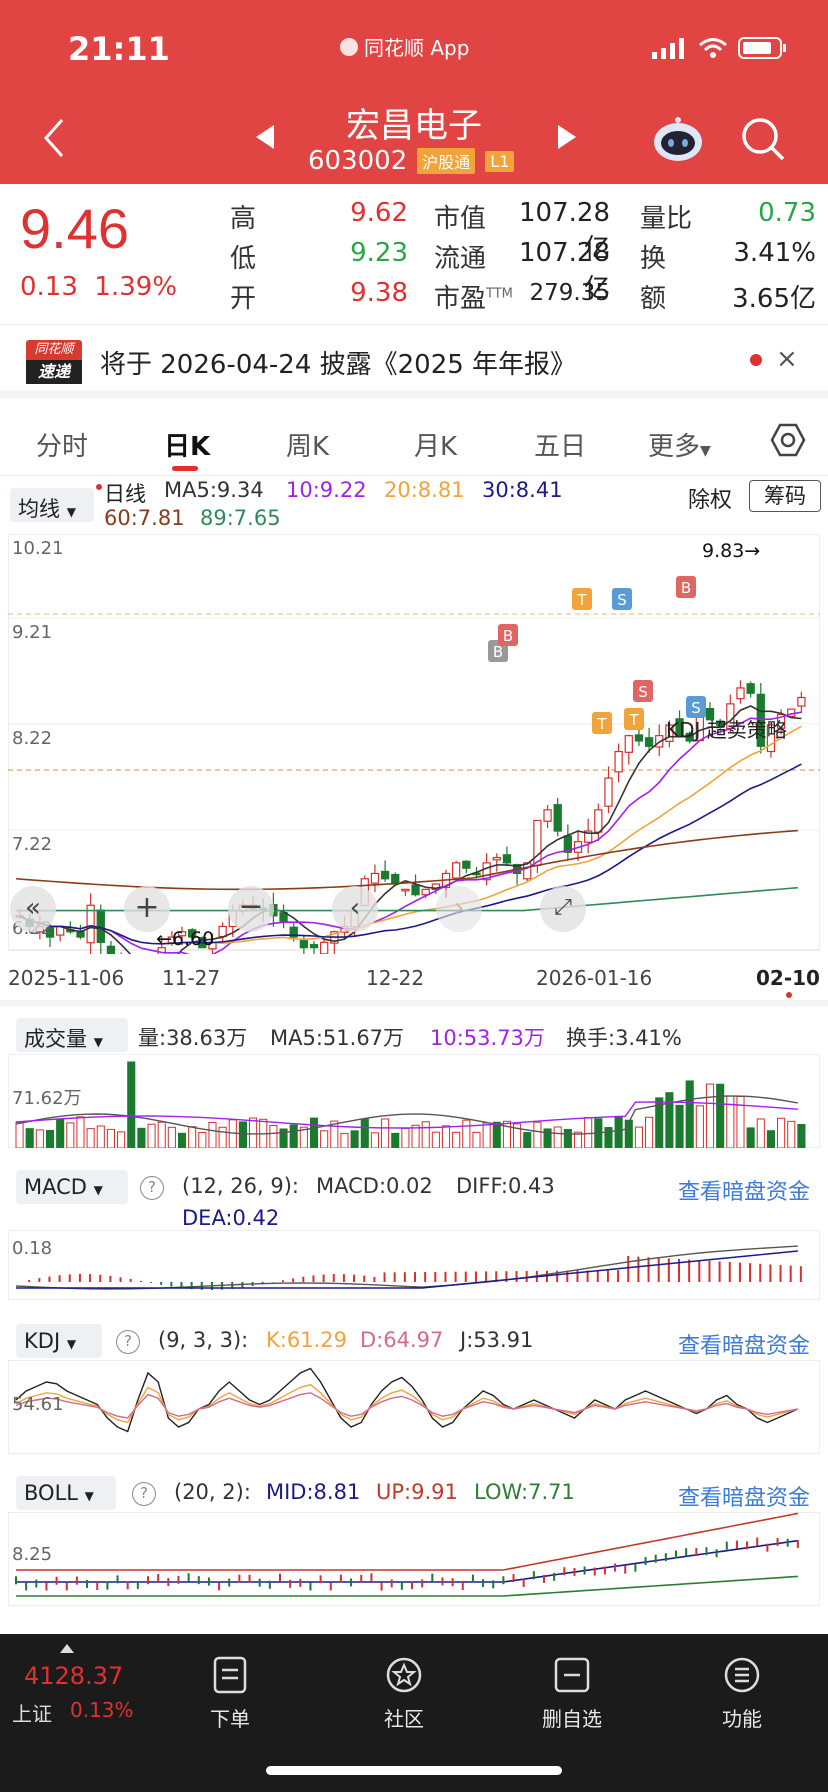  What do you see at coordinates (710, 498) in the screenshot?
I see `exright-button: 除权` at bounding box center [710, 498].